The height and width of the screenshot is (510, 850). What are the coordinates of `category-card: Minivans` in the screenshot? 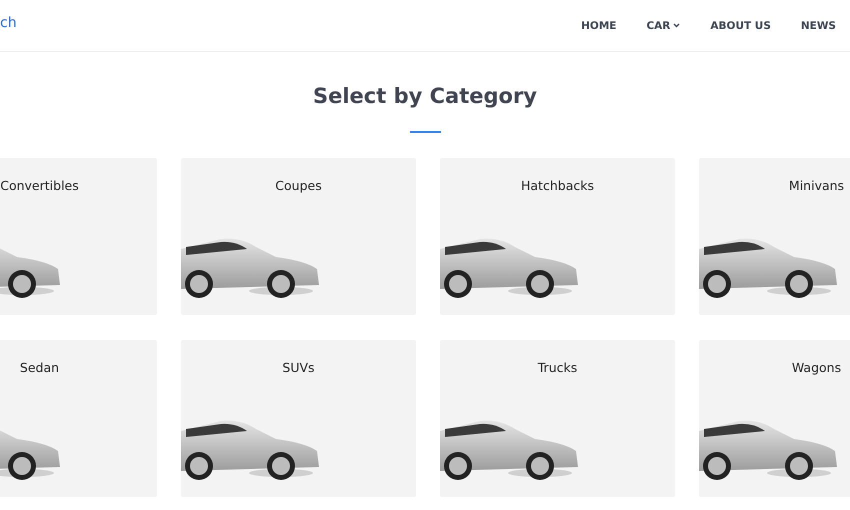 It's located at (774, 236).